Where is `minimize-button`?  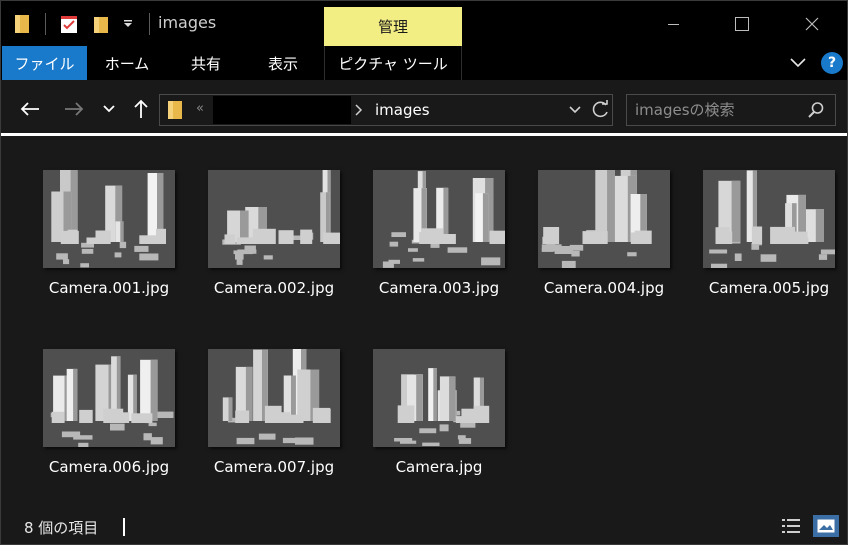 minimize-button is located at coordinates (674, 23).